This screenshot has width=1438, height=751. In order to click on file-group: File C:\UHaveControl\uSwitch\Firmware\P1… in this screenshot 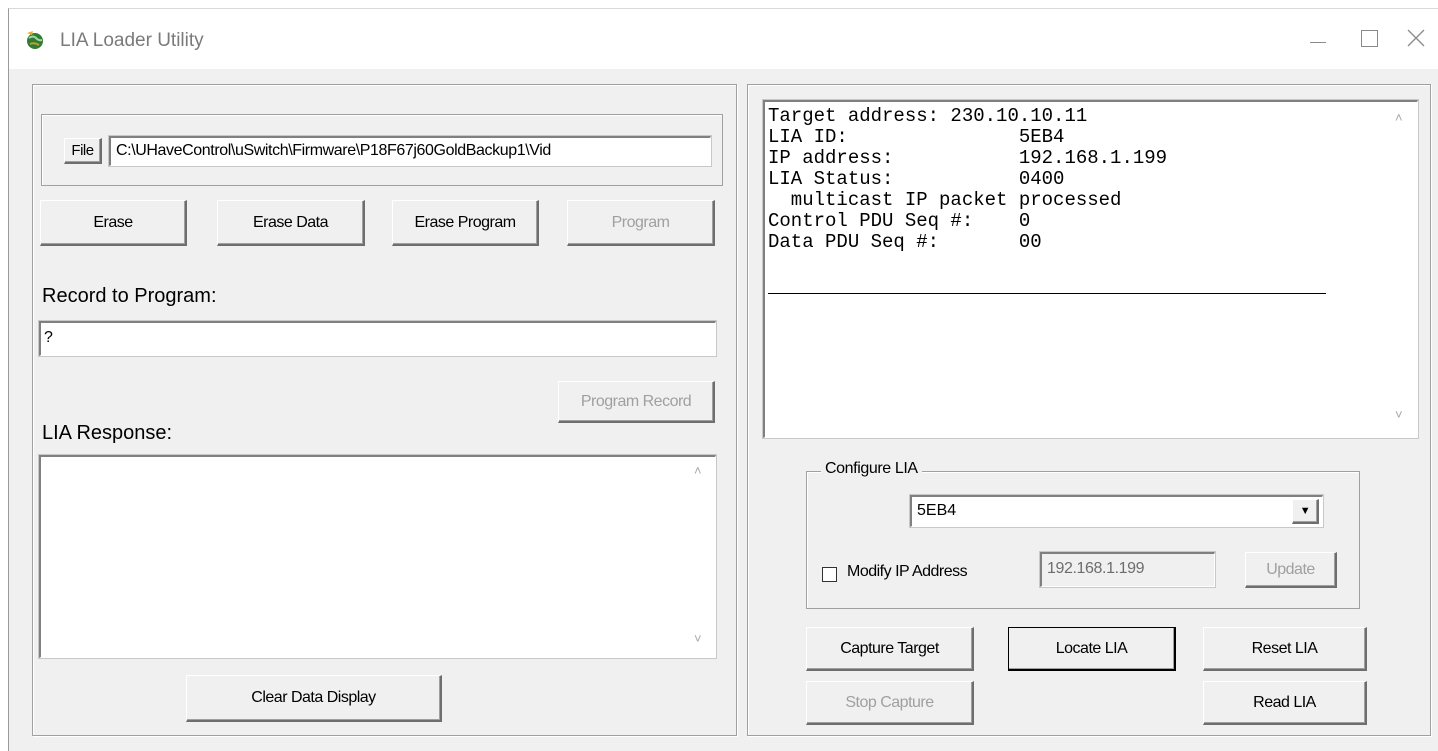, I will do `click(382, 150)`.